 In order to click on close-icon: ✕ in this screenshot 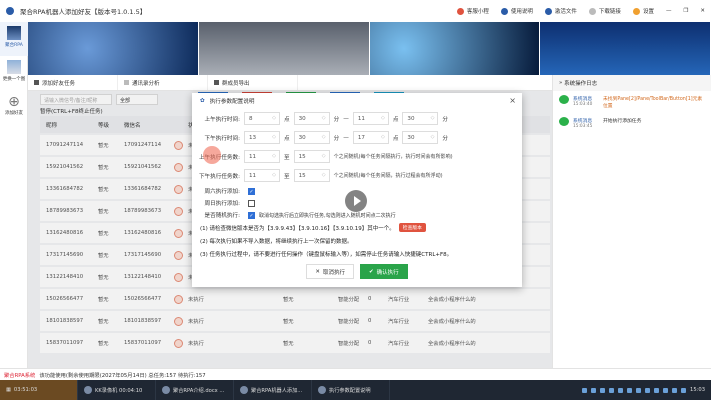, I will do `click(317, 271)`.